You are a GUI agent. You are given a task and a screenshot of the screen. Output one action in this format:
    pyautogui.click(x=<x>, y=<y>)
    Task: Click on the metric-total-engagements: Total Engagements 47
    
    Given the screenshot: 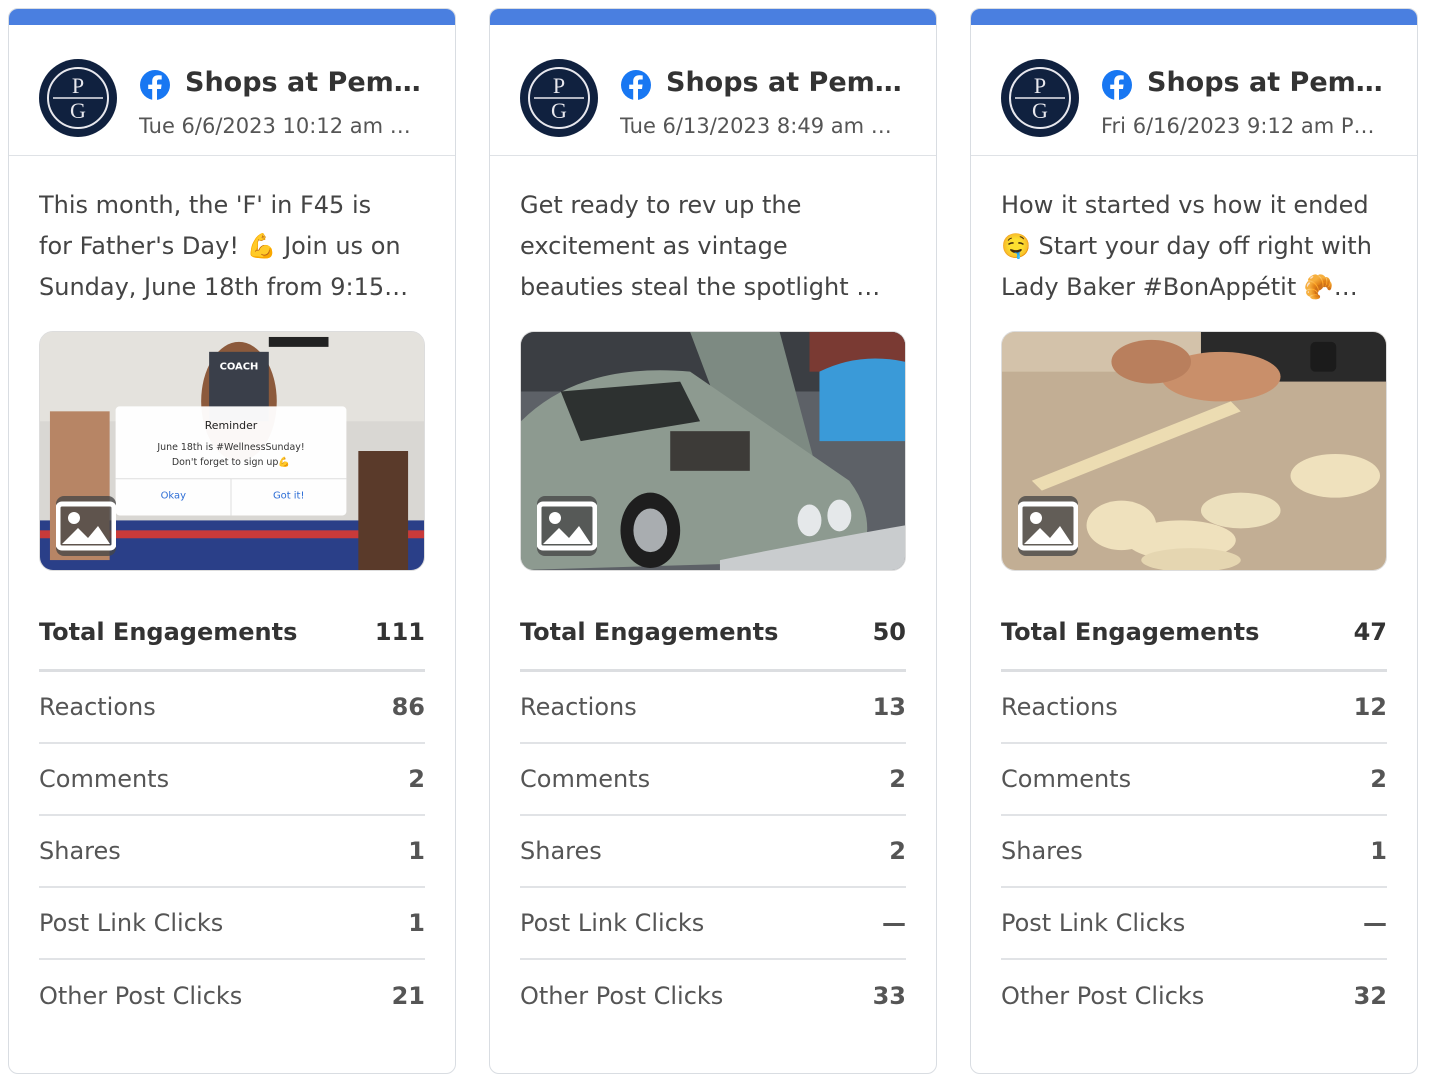 What is the action you would take?
    pyautogui.click(x=1194, y=633)
    